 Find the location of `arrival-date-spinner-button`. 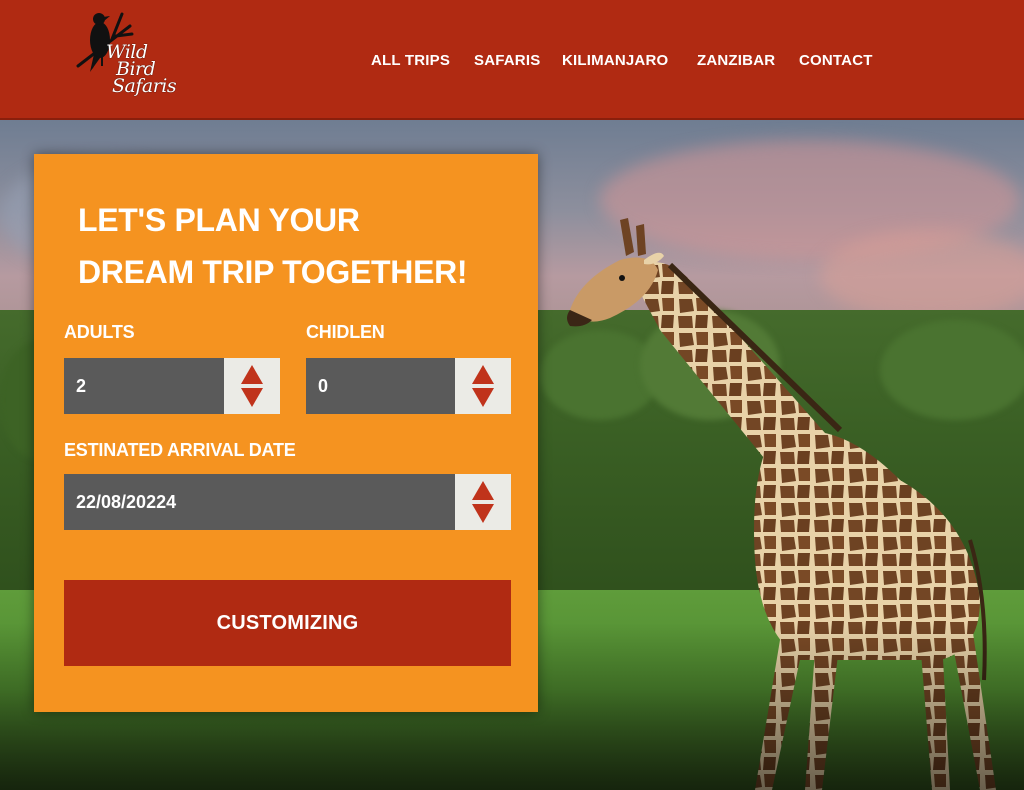

arrival-date-spinner-button is located at coordinates (483, 502).